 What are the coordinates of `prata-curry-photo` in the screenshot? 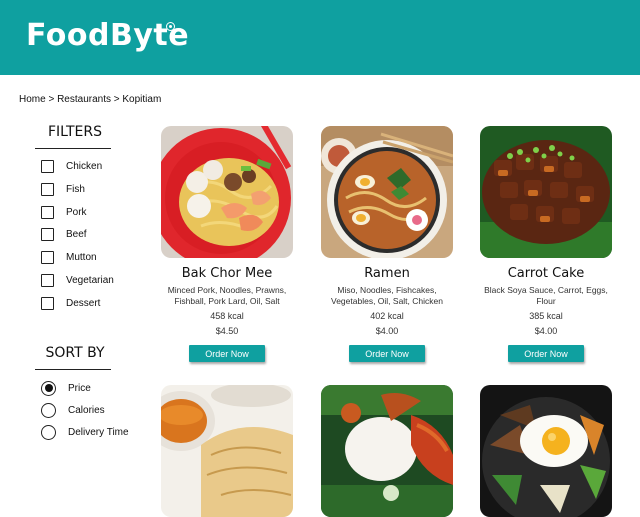 It's located at (227, 451).